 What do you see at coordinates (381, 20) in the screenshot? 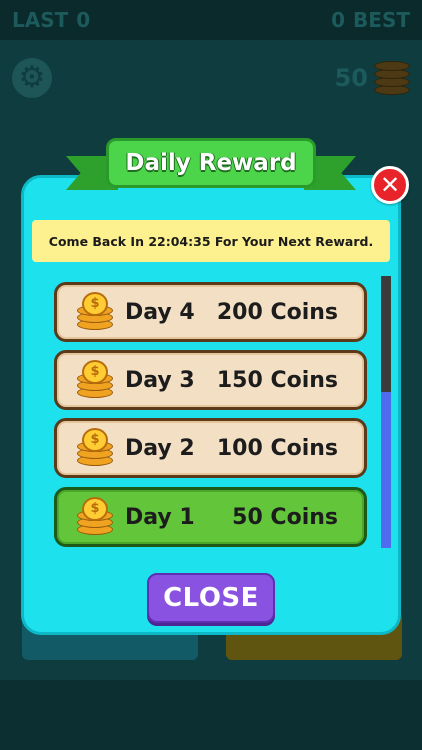
I see `best-label: BEST` at bounding box center [381, 20].